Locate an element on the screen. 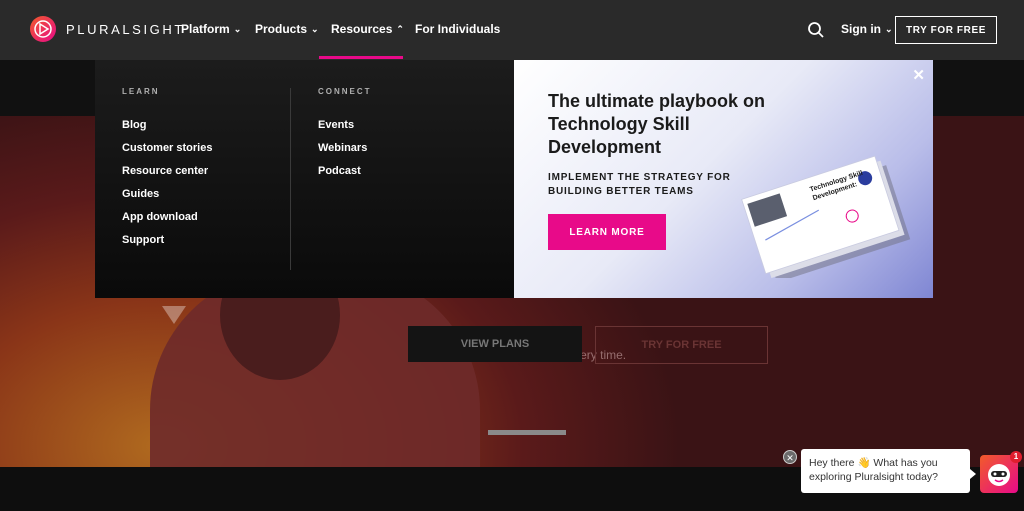 The width and height of the screenshot is (1024, 511). menu-item-events: Events is located at coordinates (342, 129).